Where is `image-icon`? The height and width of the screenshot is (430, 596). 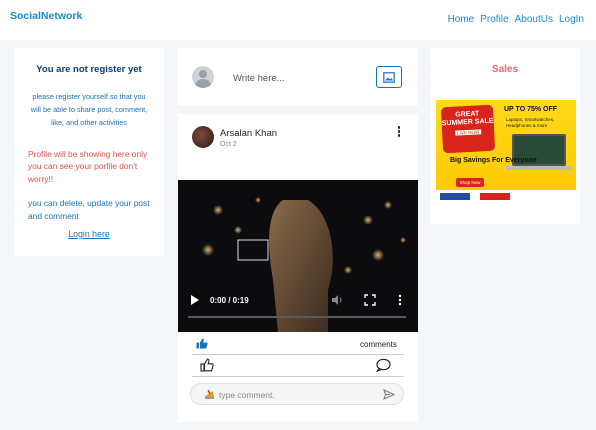
image-icon is located at coordinates (389, 77).